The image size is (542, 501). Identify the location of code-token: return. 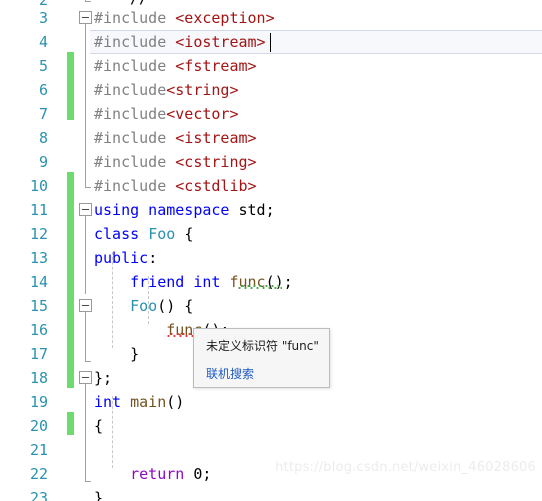
(144, 474).